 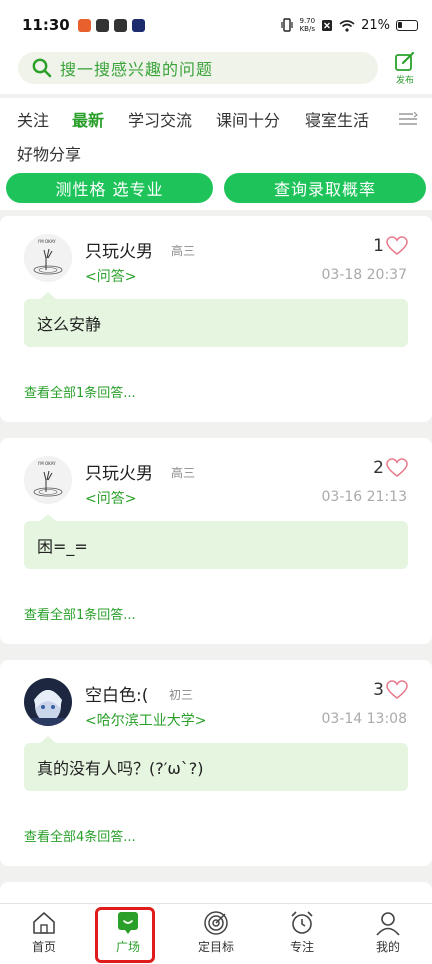 I want to click on nav-mine-label: 我的, so click(x=387, y=947).